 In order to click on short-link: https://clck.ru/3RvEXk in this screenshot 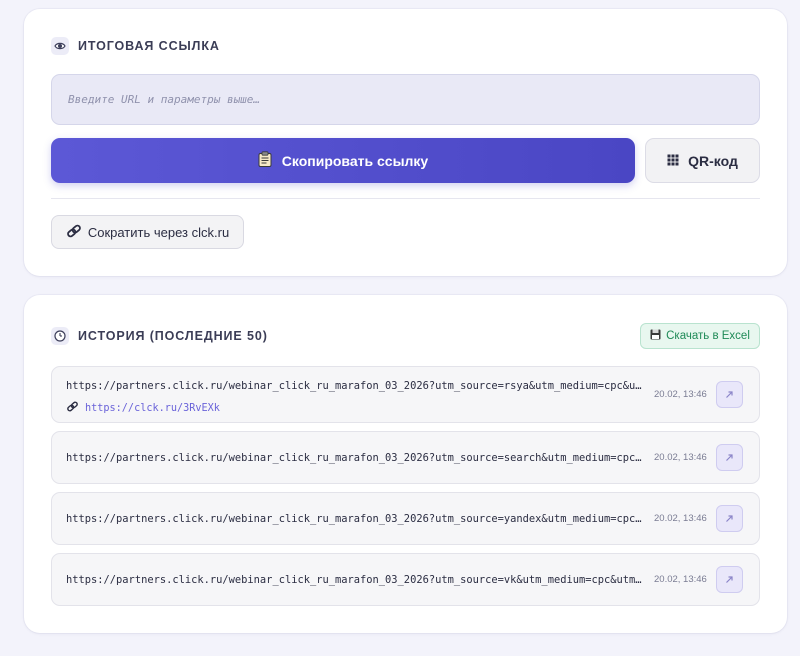, I will do `click(152, 408)`.